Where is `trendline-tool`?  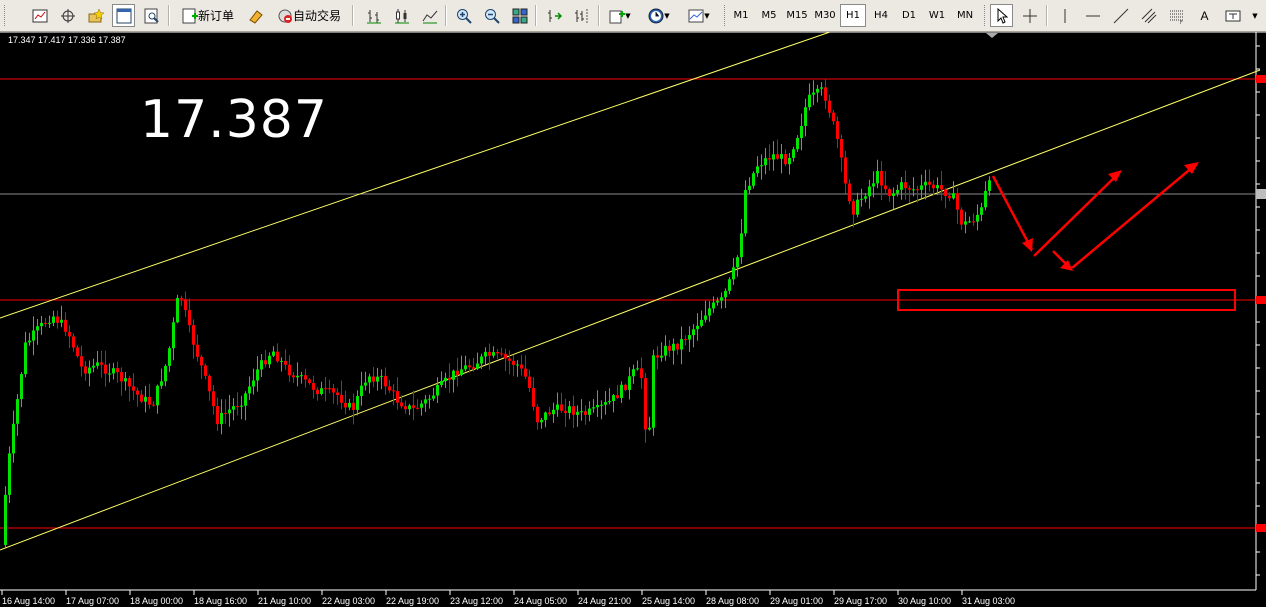 trendline-tool is located at coordinates (1120, 15).